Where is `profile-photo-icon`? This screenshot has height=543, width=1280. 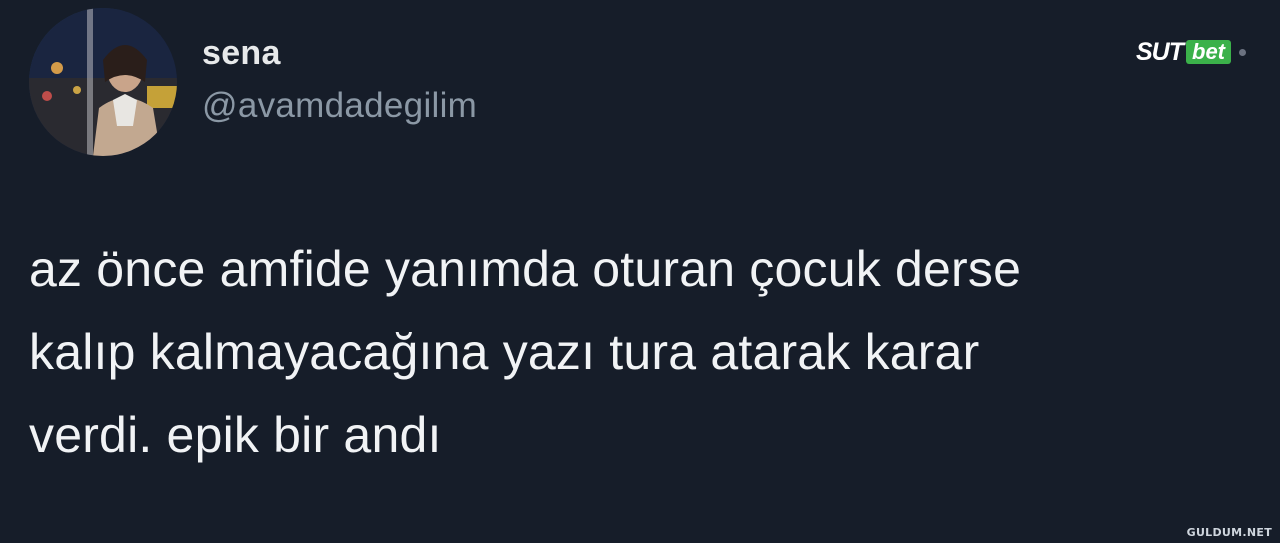 profile-photo-icon is located at coordinates (103, 82).